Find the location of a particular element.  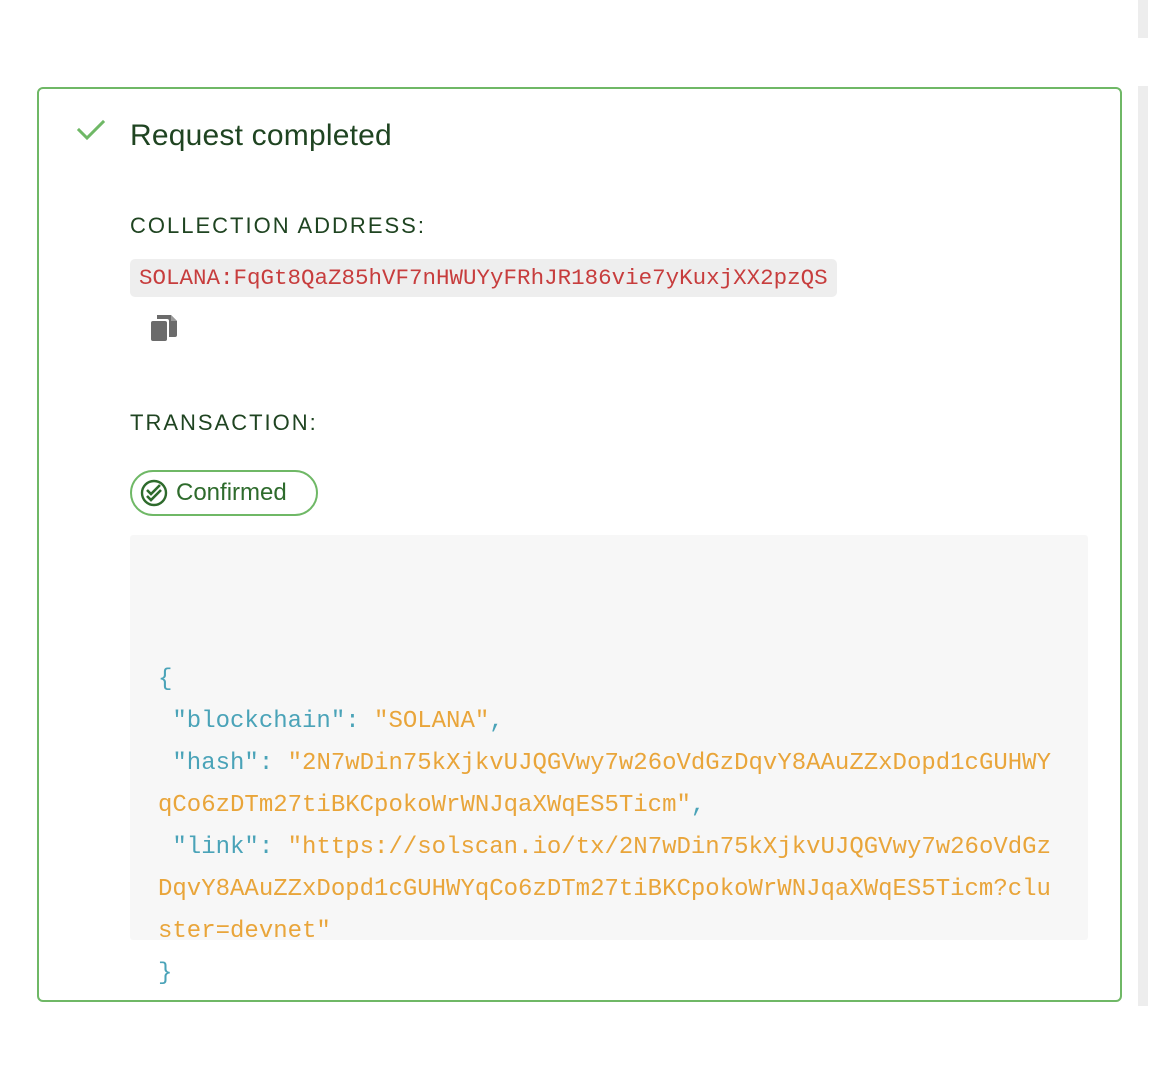

collection-address-label: COLLECTION ADDRESS: is located at coordinates (278, 225).